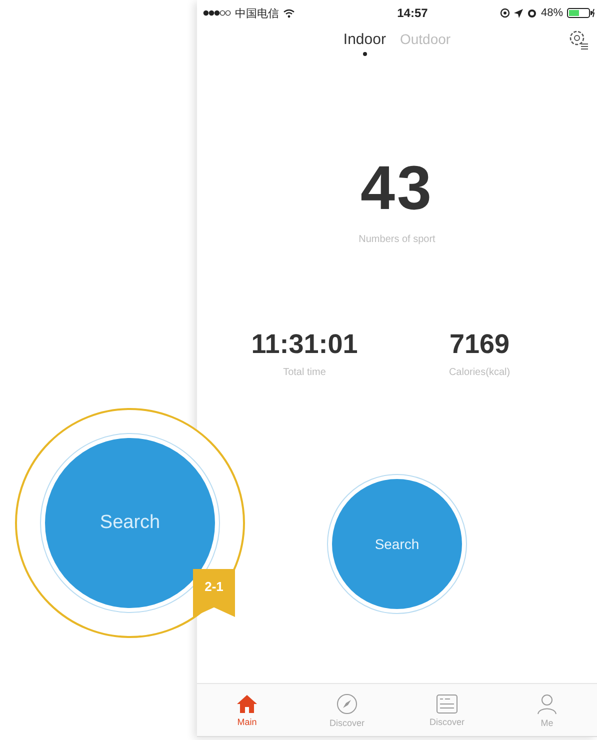 The height and width of the screenshot is (740, 597). What do you see at coordinates (247, 704) in the screenshot?
I see `home-icon` at bounding box center [247, 704].